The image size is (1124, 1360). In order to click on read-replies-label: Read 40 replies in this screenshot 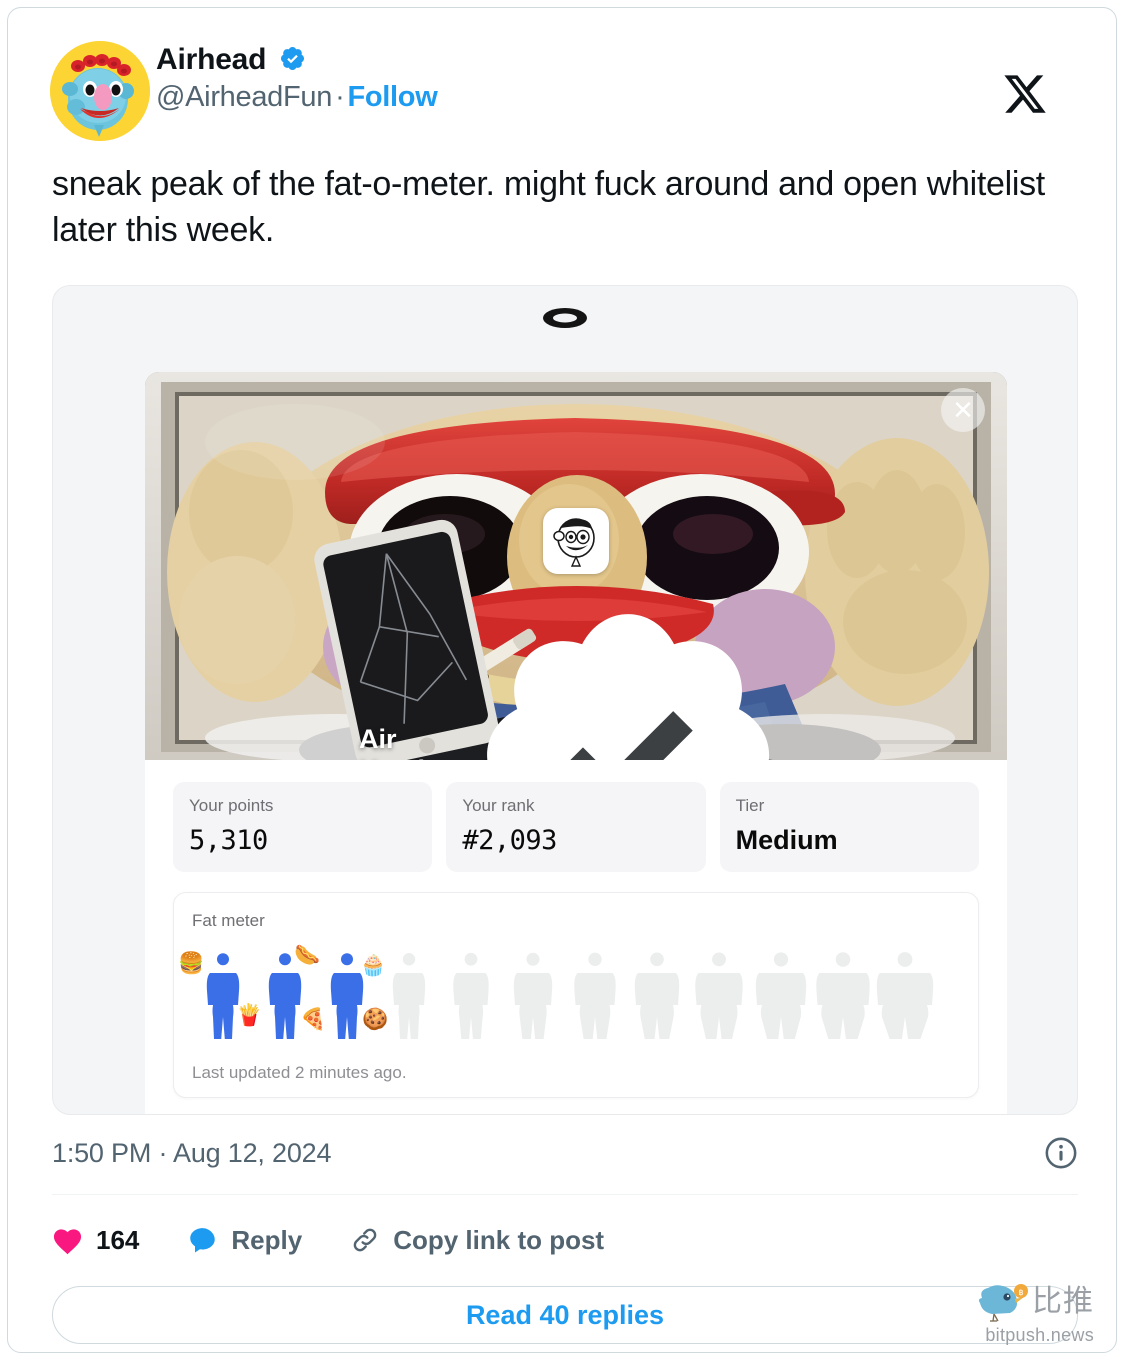, I will do `click(565, 1314)`.